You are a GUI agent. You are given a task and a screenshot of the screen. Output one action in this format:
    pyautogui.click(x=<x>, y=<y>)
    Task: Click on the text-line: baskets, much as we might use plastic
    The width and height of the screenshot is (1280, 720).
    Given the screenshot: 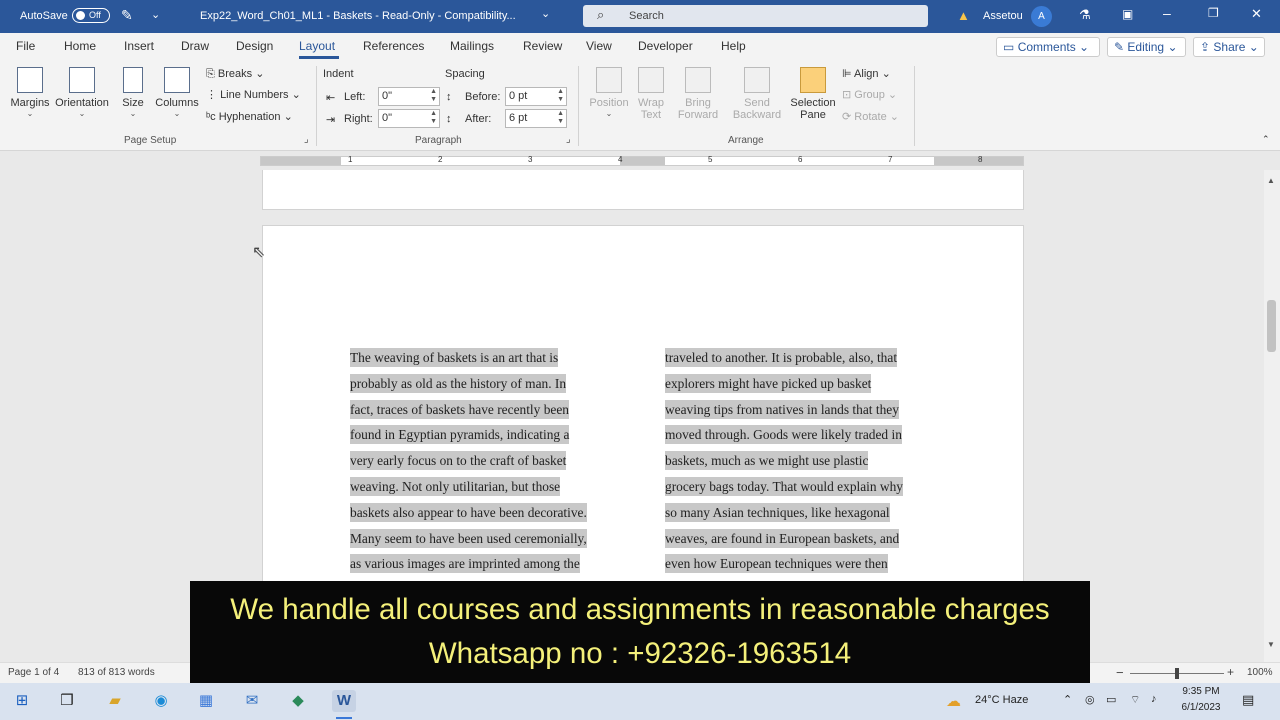 What is the action you would take?
    pyautogui.click(x=784, y=461)
    